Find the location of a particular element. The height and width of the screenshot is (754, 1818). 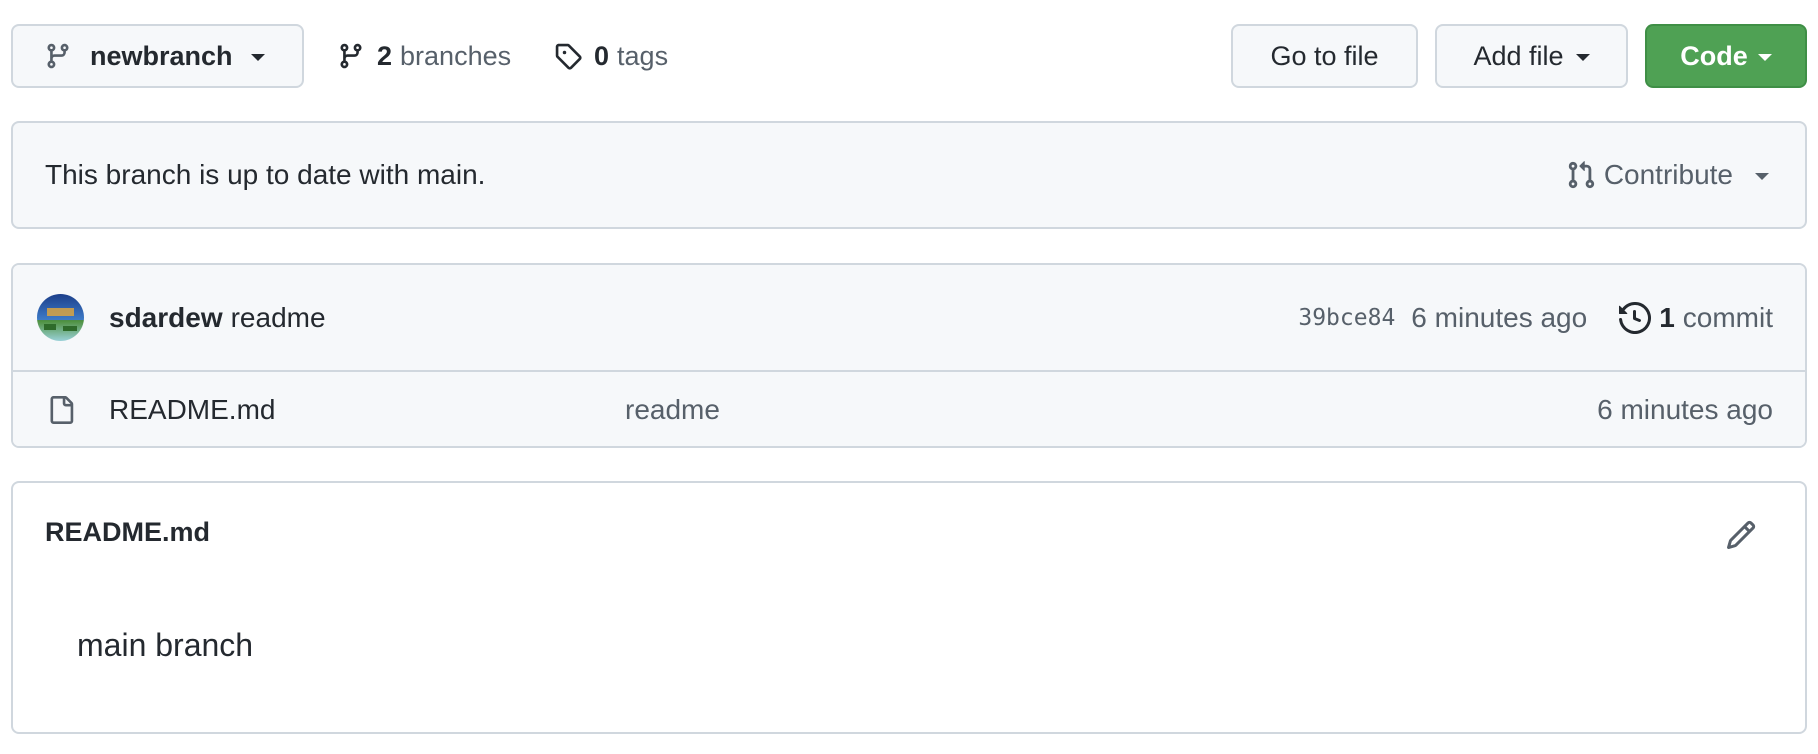

avatar is located at coordinates (60, 317).